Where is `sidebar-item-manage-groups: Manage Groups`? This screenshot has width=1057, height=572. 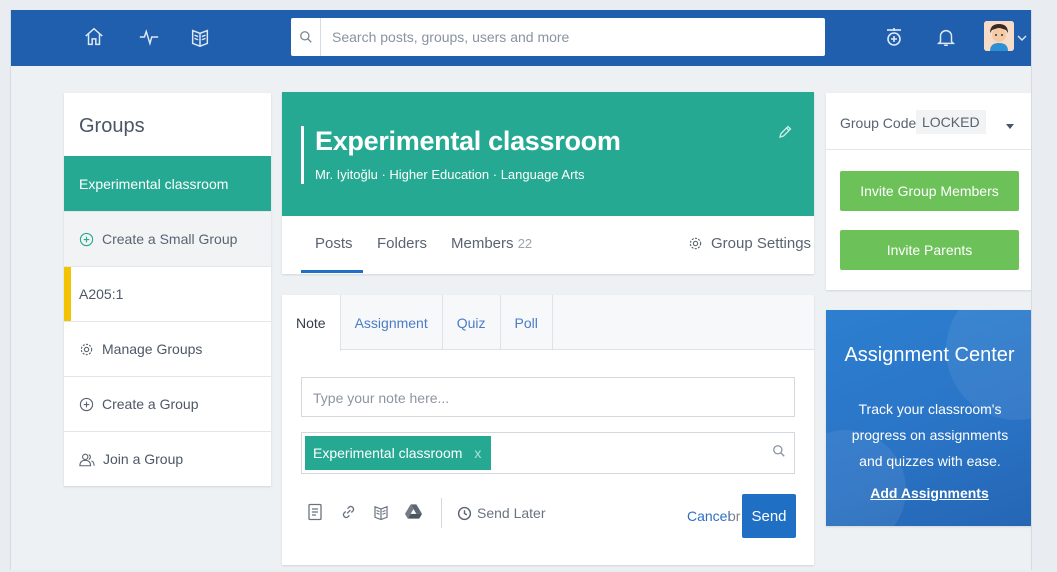
sidebar-item-manage-groups: Manage Groups is located at coordinates (167, 348).